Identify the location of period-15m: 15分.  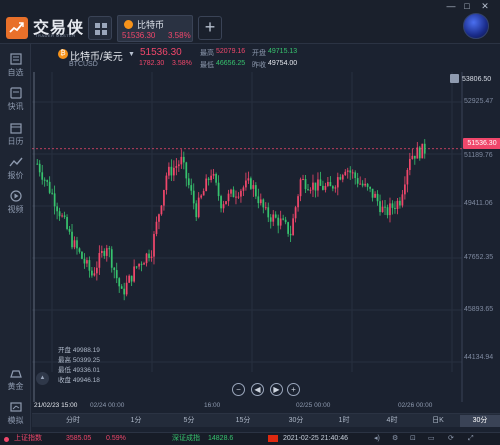
(243, 421).